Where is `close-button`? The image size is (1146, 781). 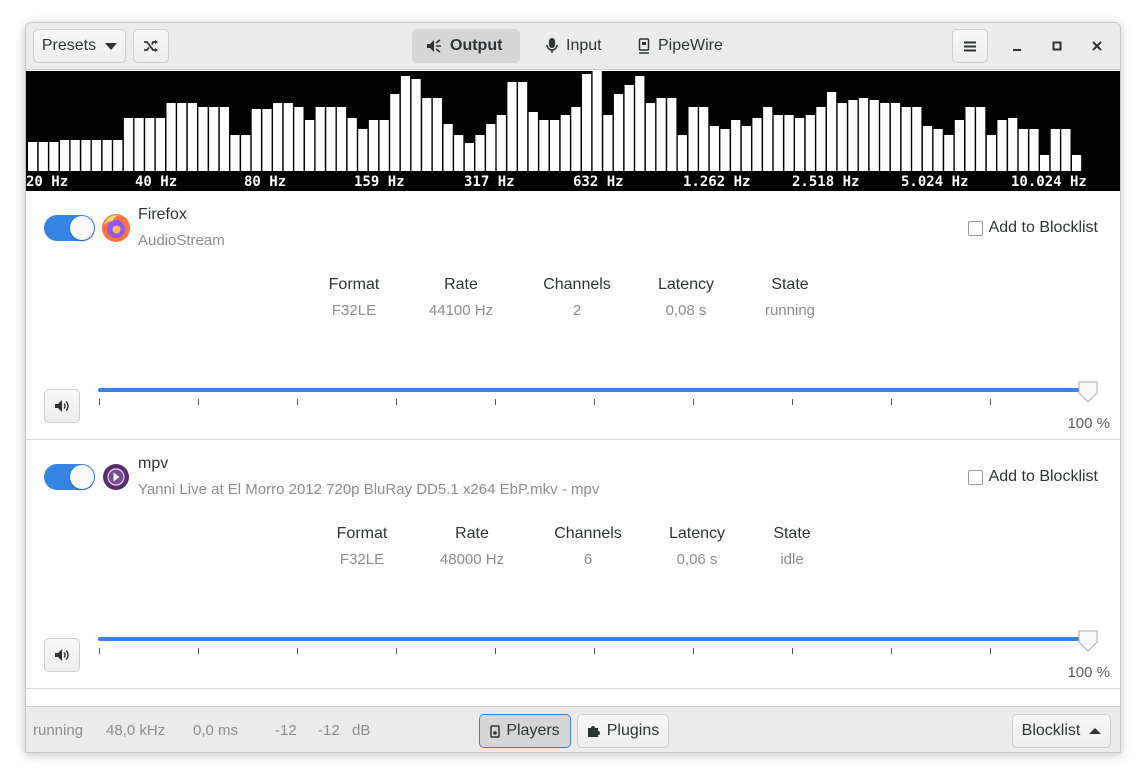 close-button is located at coordinates (1097, 46).